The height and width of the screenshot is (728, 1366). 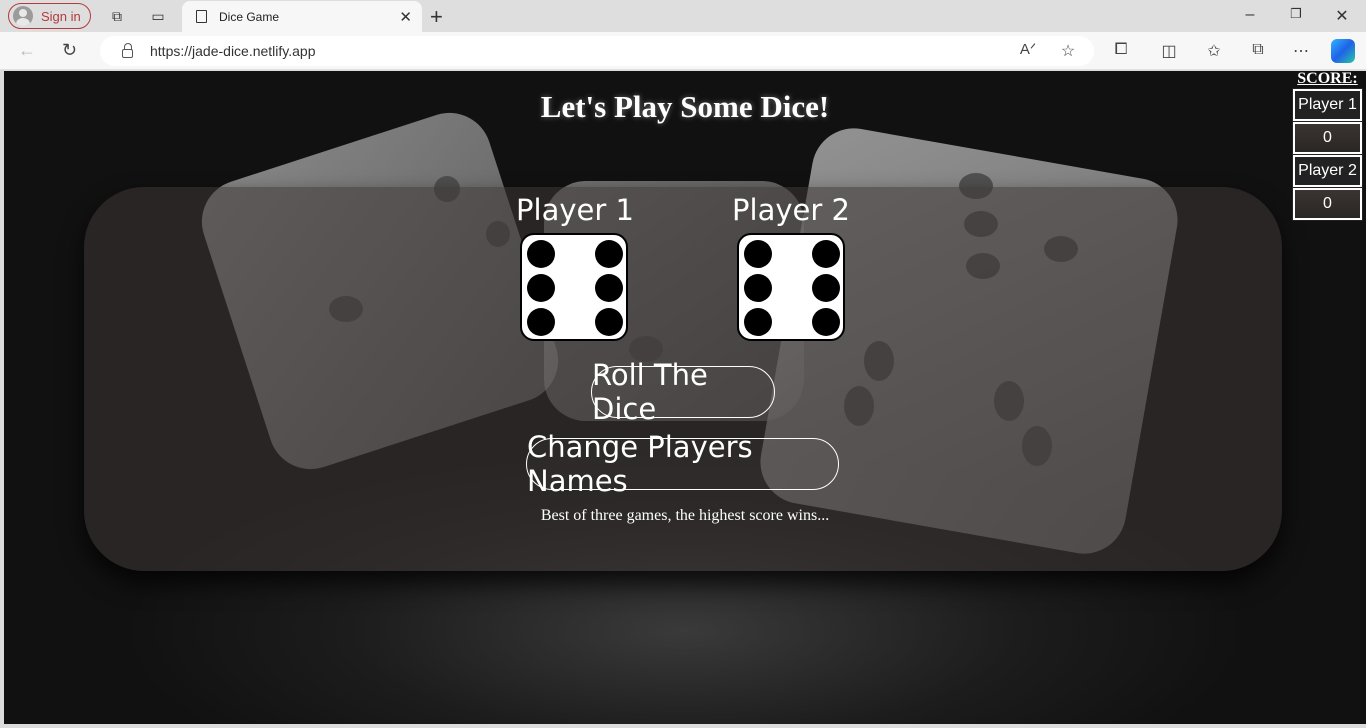 I want to click on score-player-1-value: 0, so click(x=1327, y=138).